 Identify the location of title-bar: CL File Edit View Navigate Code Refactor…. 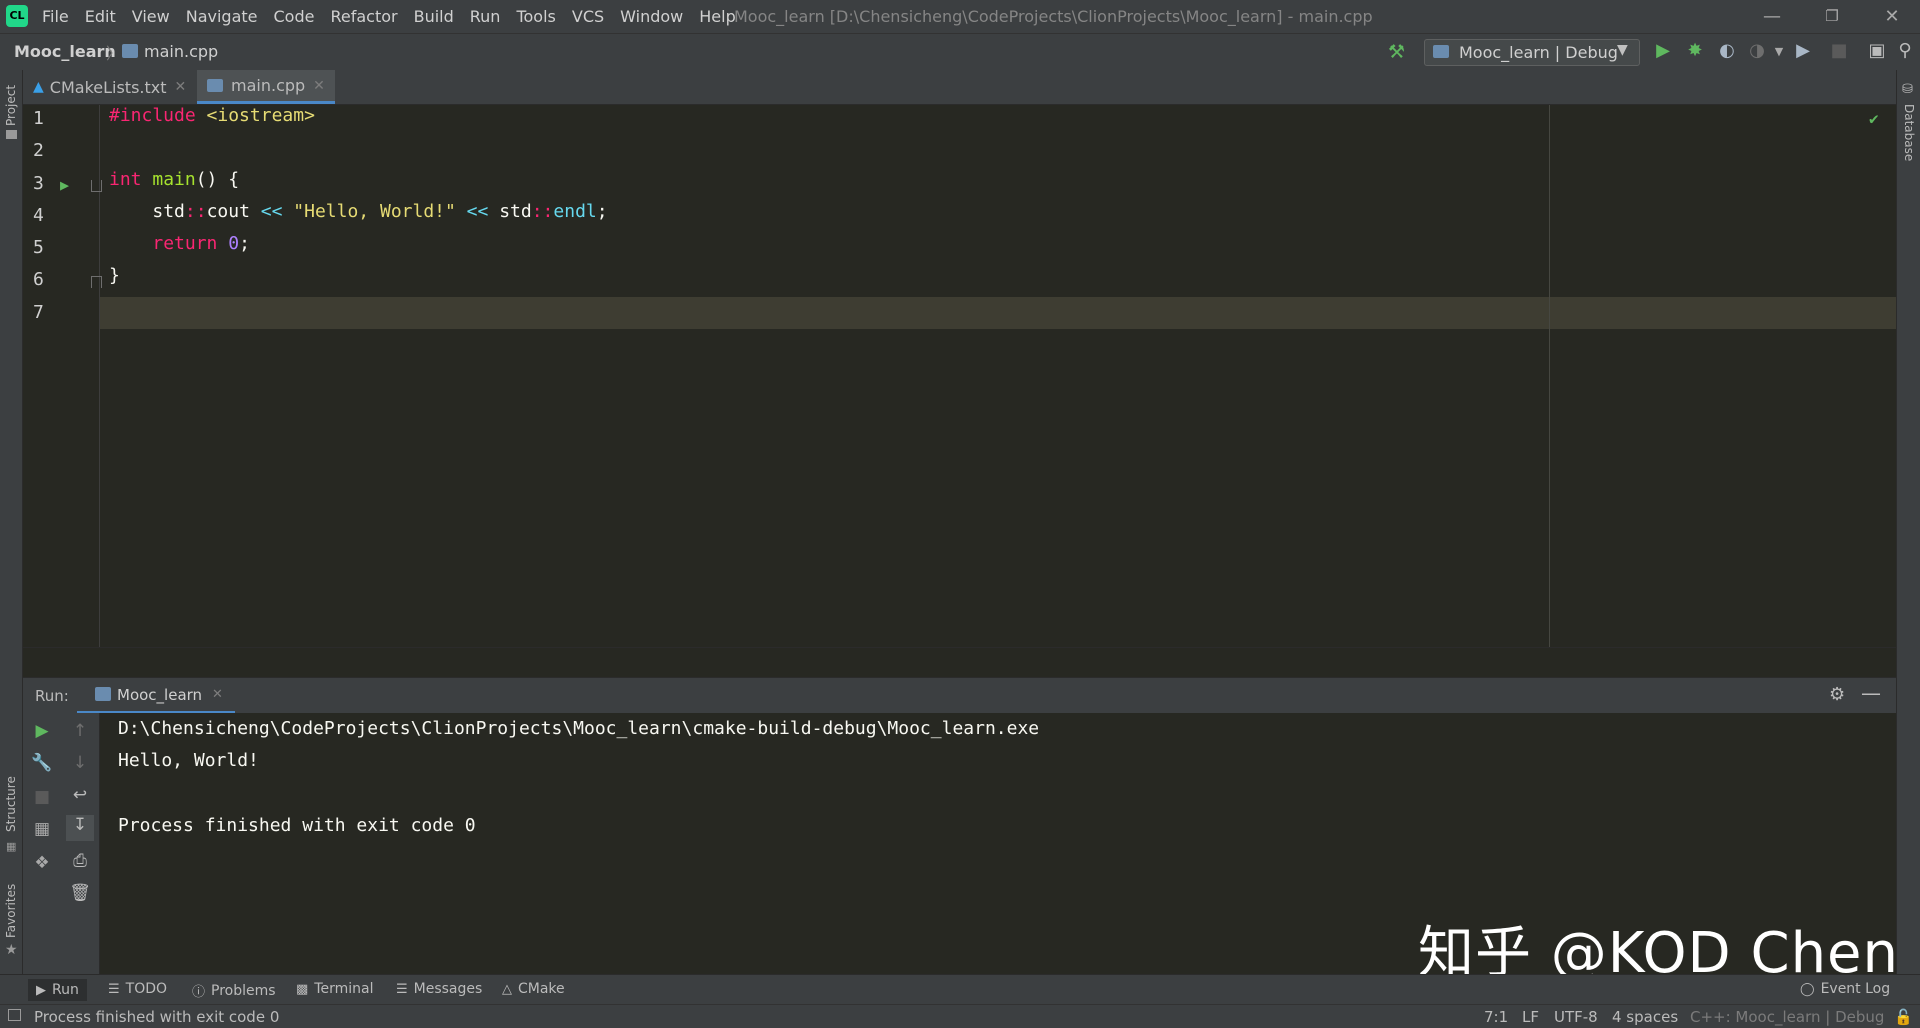
(960, 16).